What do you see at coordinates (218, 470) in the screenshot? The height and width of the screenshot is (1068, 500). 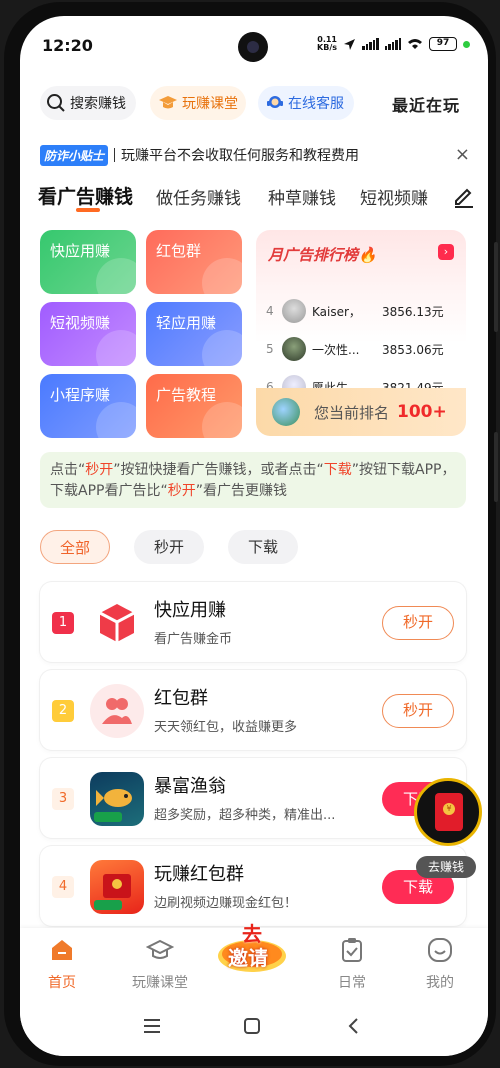 I see `hint-text: ”按钮快捷看广告赚钱，或者点击“` at bounding box center [218, 470].